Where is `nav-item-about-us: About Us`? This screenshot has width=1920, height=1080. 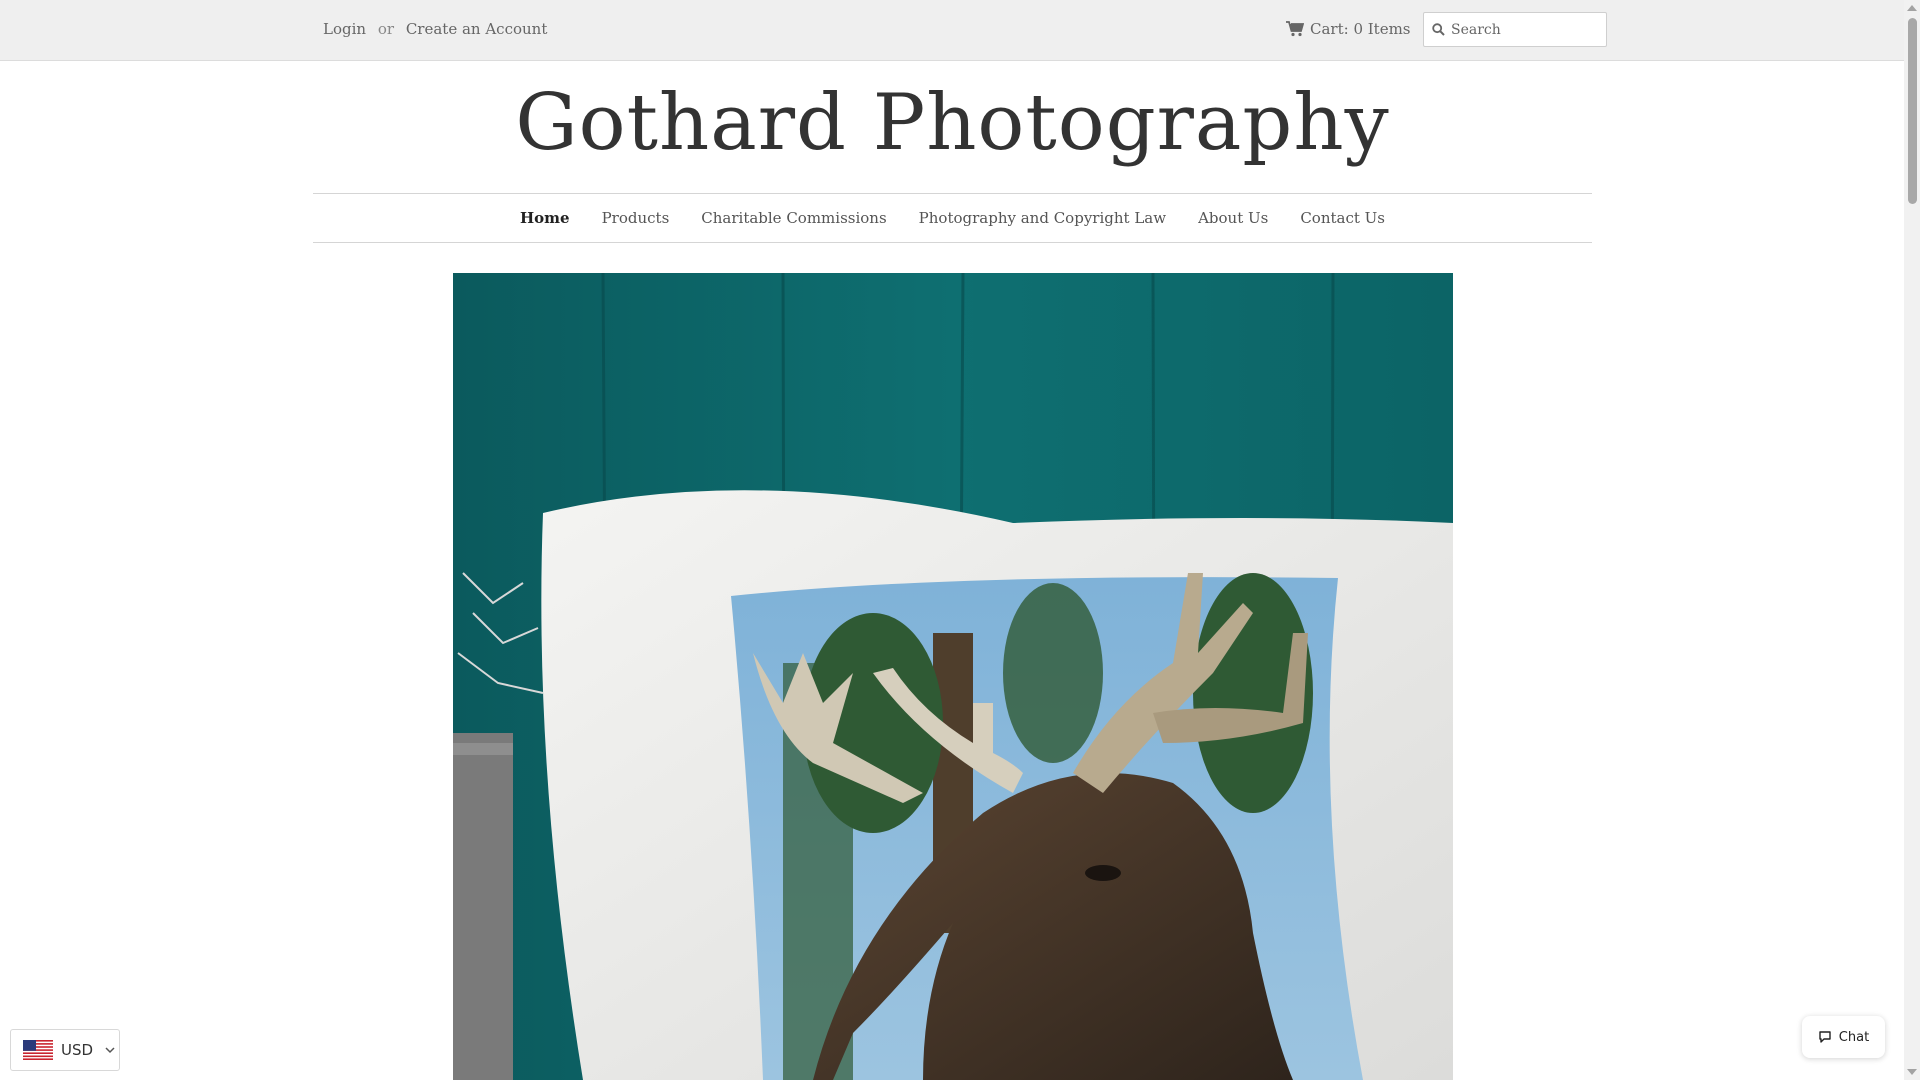 nav-item-about-us: About Us is located at coordinates (1233, 218).